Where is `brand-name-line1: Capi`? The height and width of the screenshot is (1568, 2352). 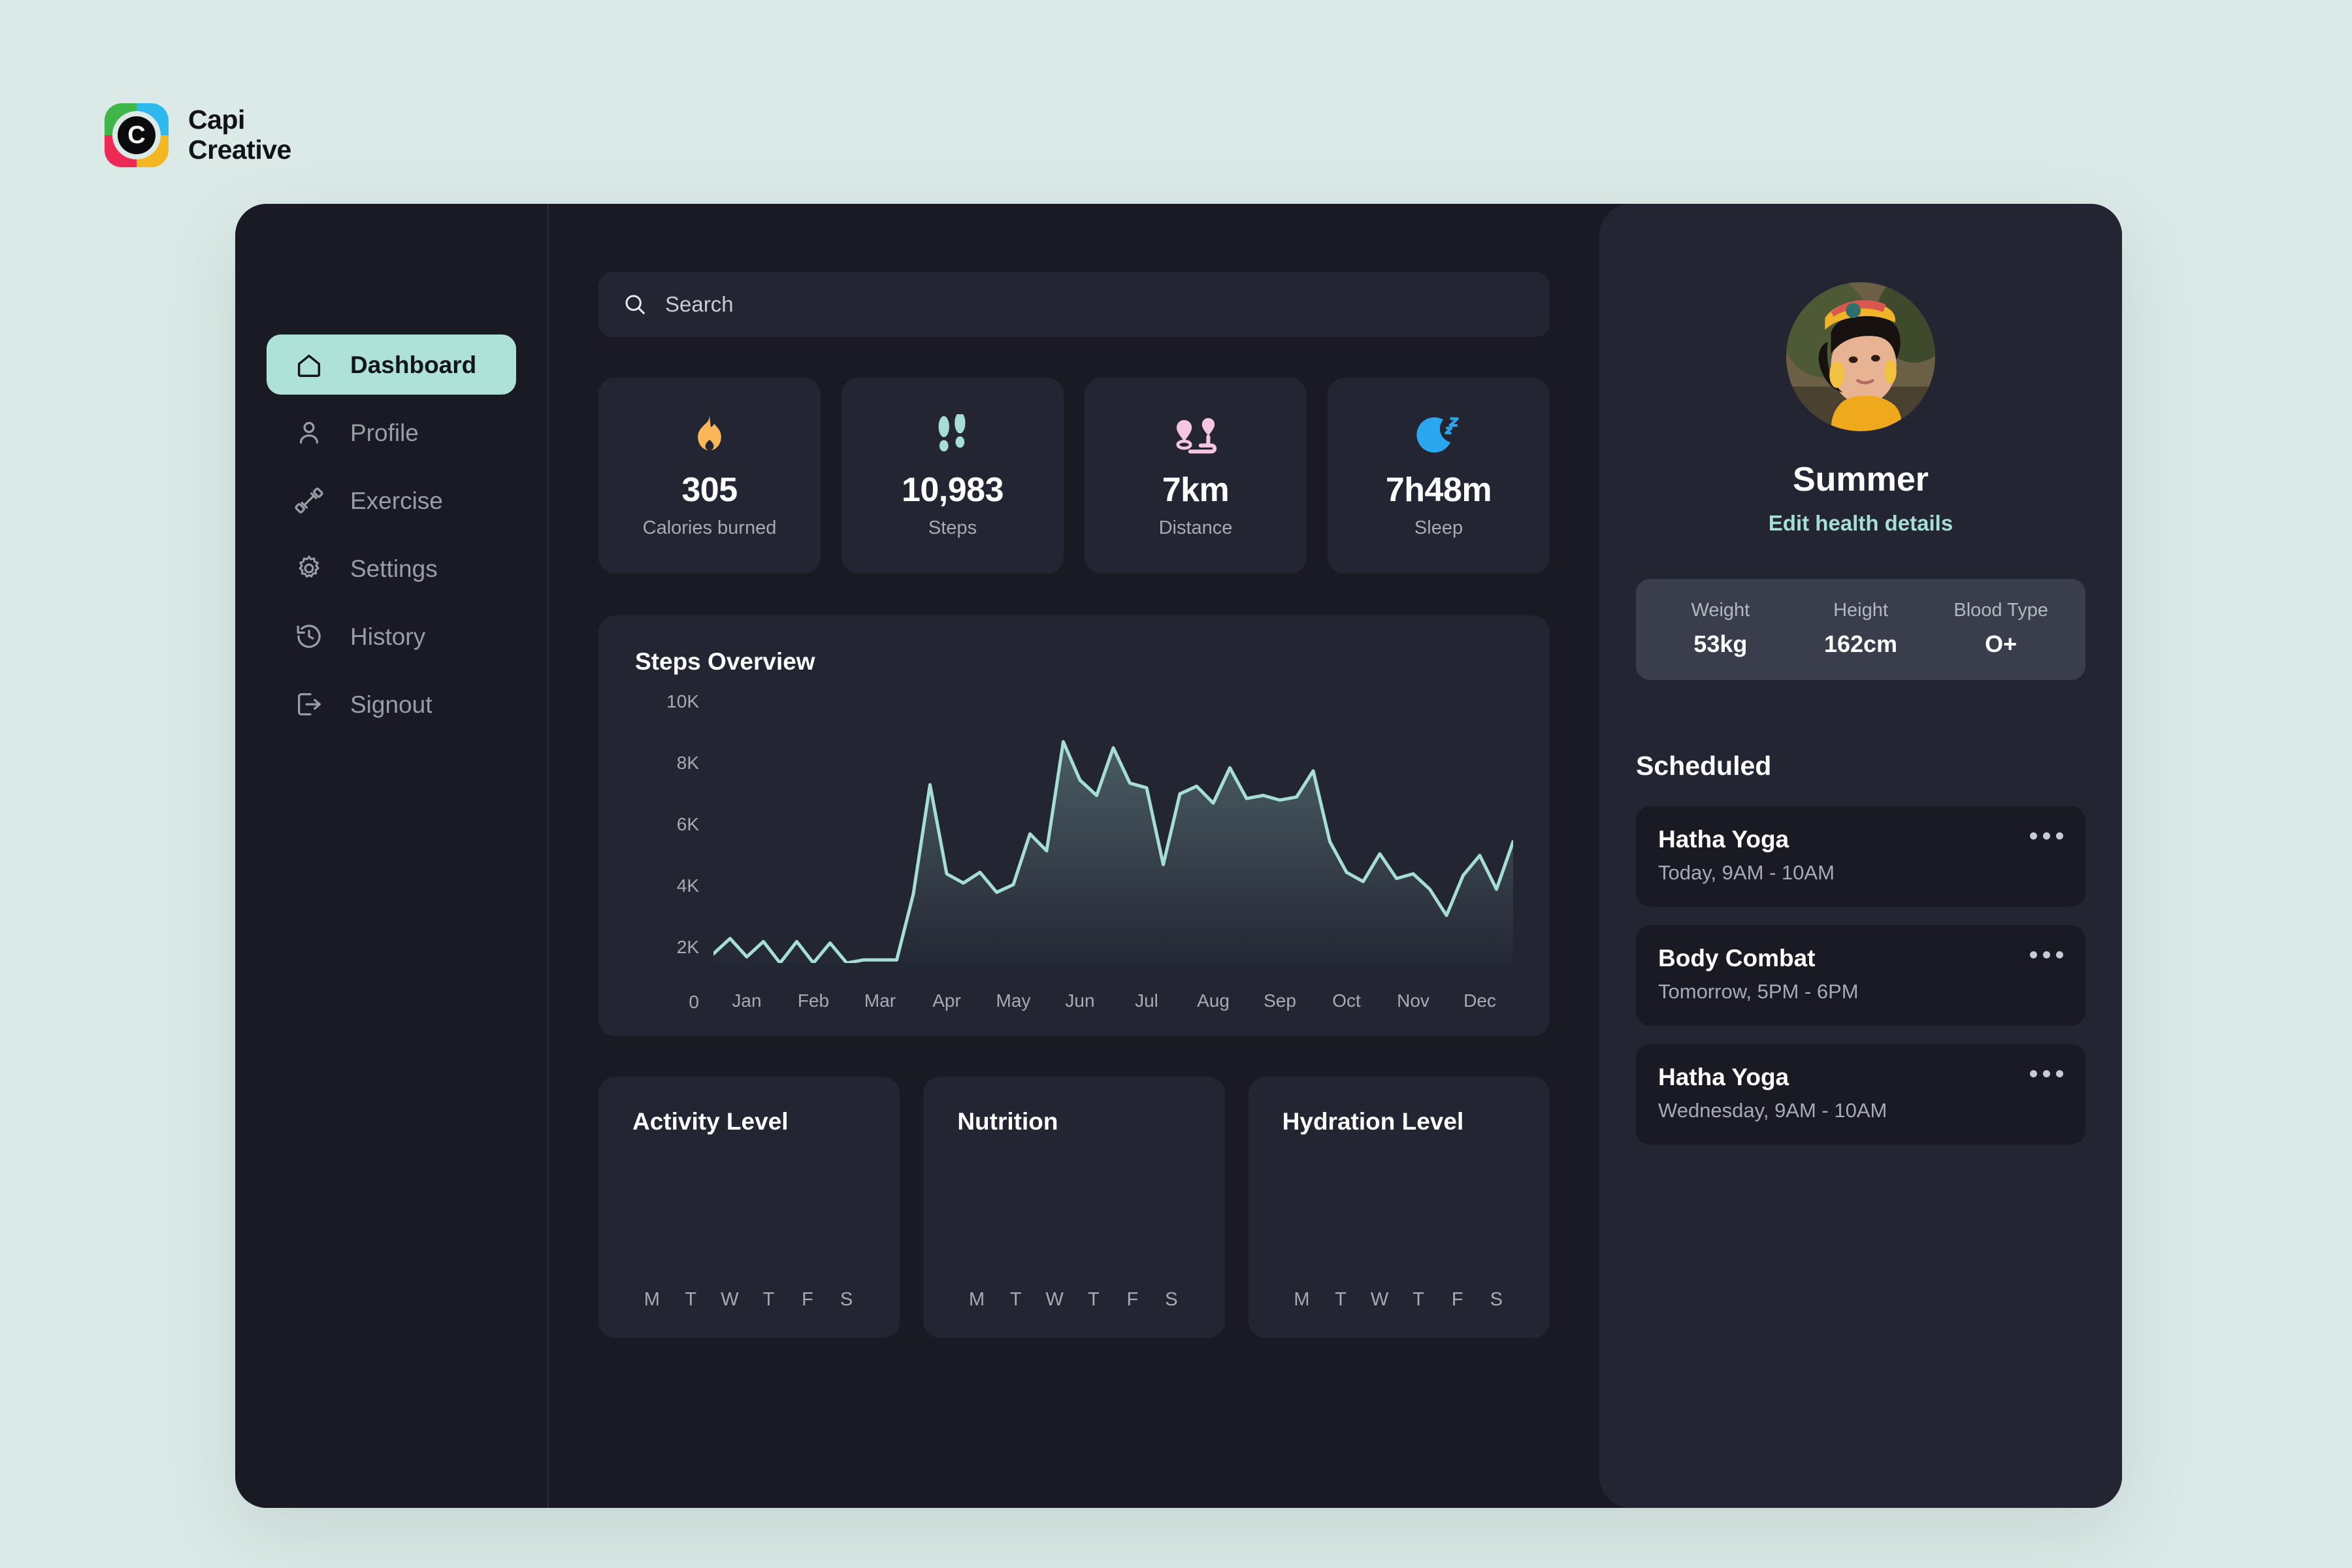 brand-name-line1: Capi is located at coordinates (216, 120).